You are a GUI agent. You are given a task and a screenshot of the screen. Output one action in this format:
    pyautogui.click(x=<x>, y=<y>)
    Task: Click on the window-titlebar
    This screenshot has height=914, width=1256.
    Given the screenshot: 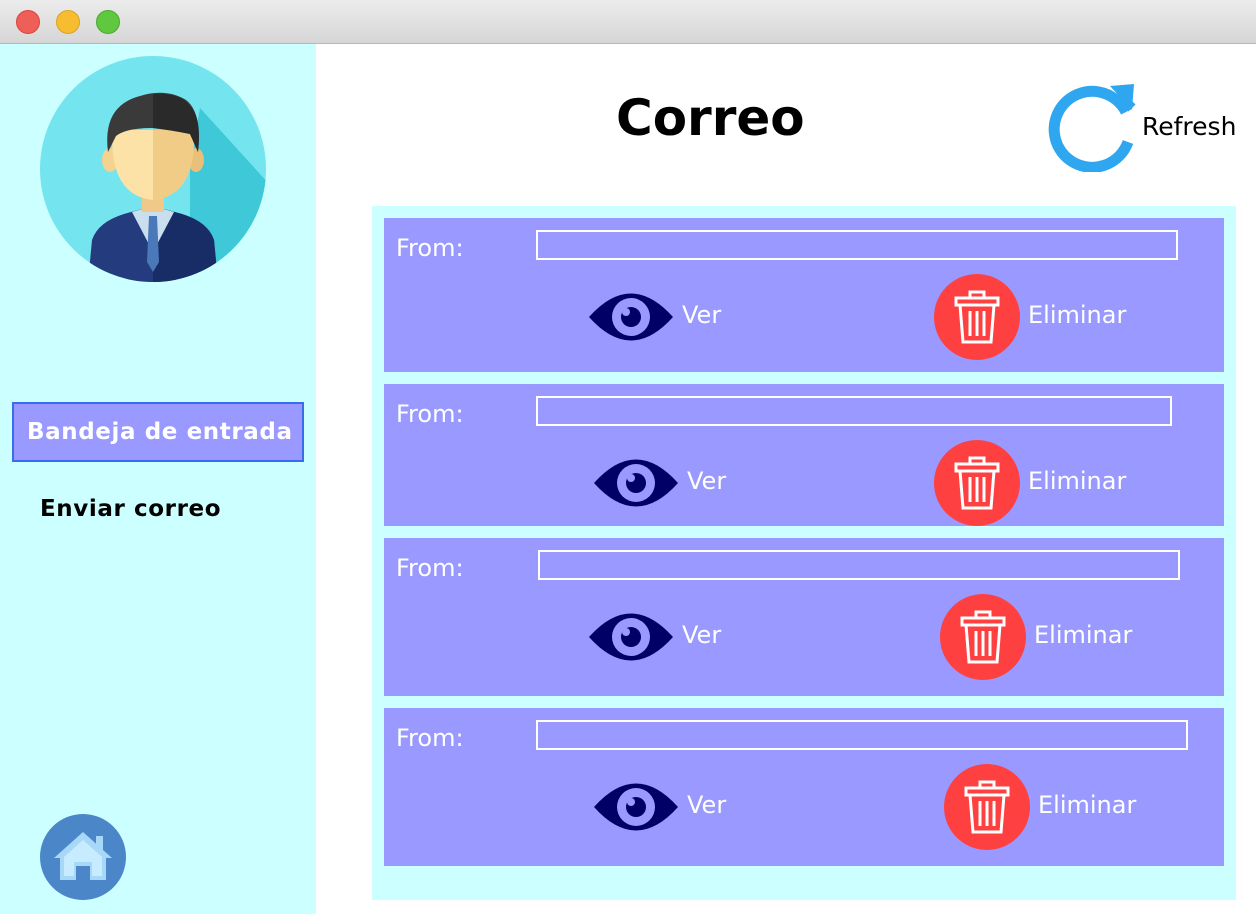 What is the action you would take?
    pyautogui.click(x=628, y=22)
    